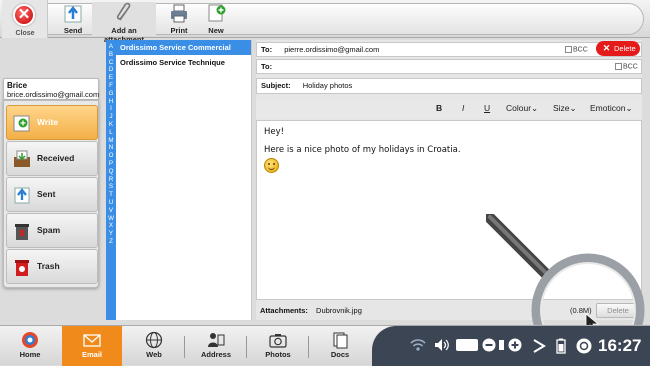 The width and height of the screenshot is (650, 366). Describe the element at coordinates (629, 108) in the screenshot. I see `chevron-down-icon: ⌄` at that location.